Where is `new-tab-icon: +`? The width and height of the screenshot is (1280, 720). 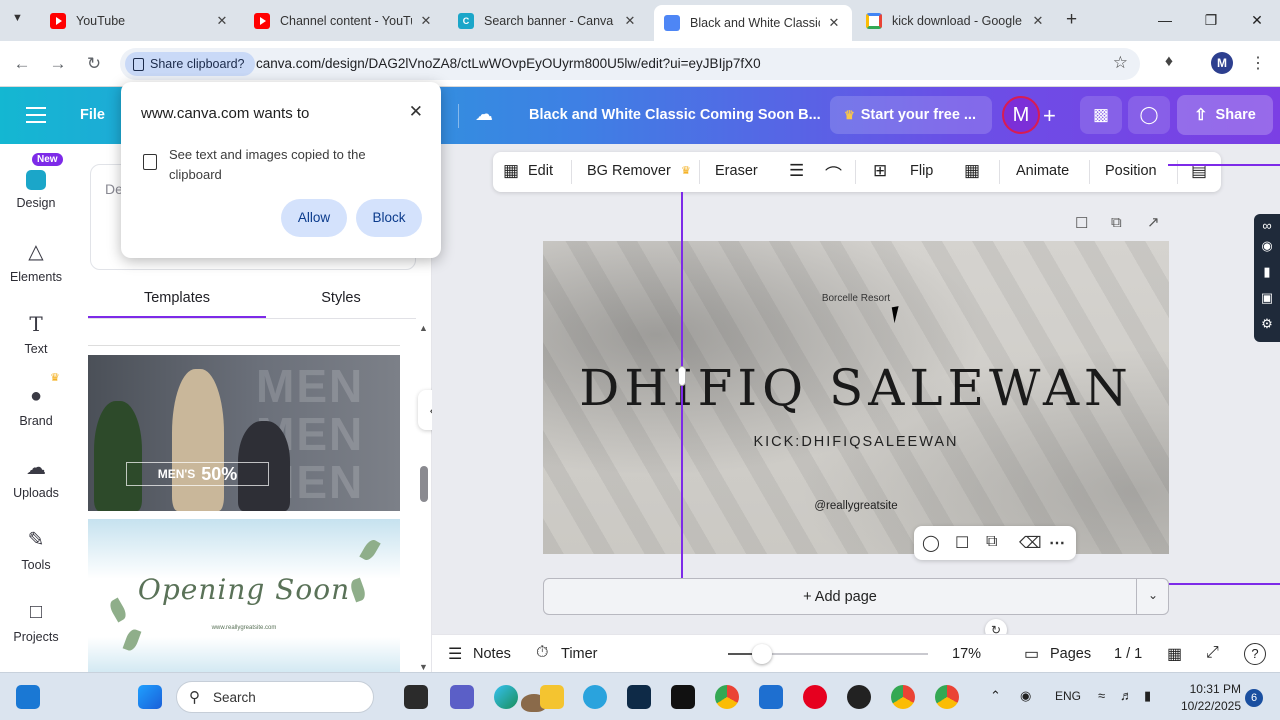
new-tab-icon: + is located at coordinates (1071, 20).